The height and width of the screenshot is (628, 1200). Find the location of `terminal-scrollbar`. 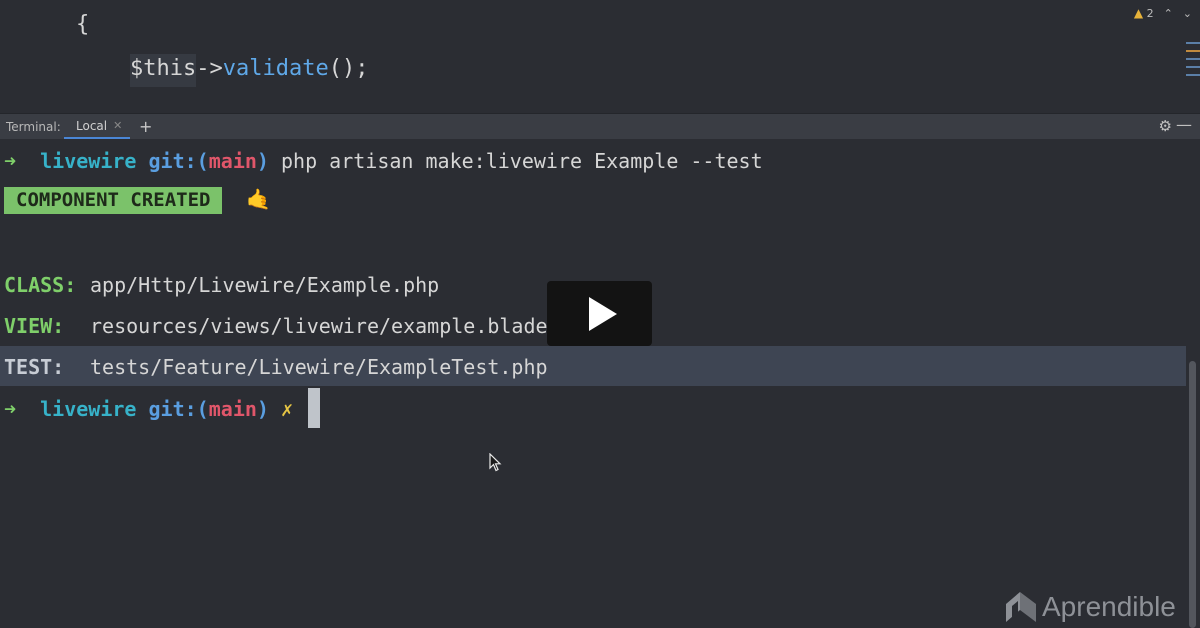

terminal-scrollbar is located at coordinates (1192, 494).